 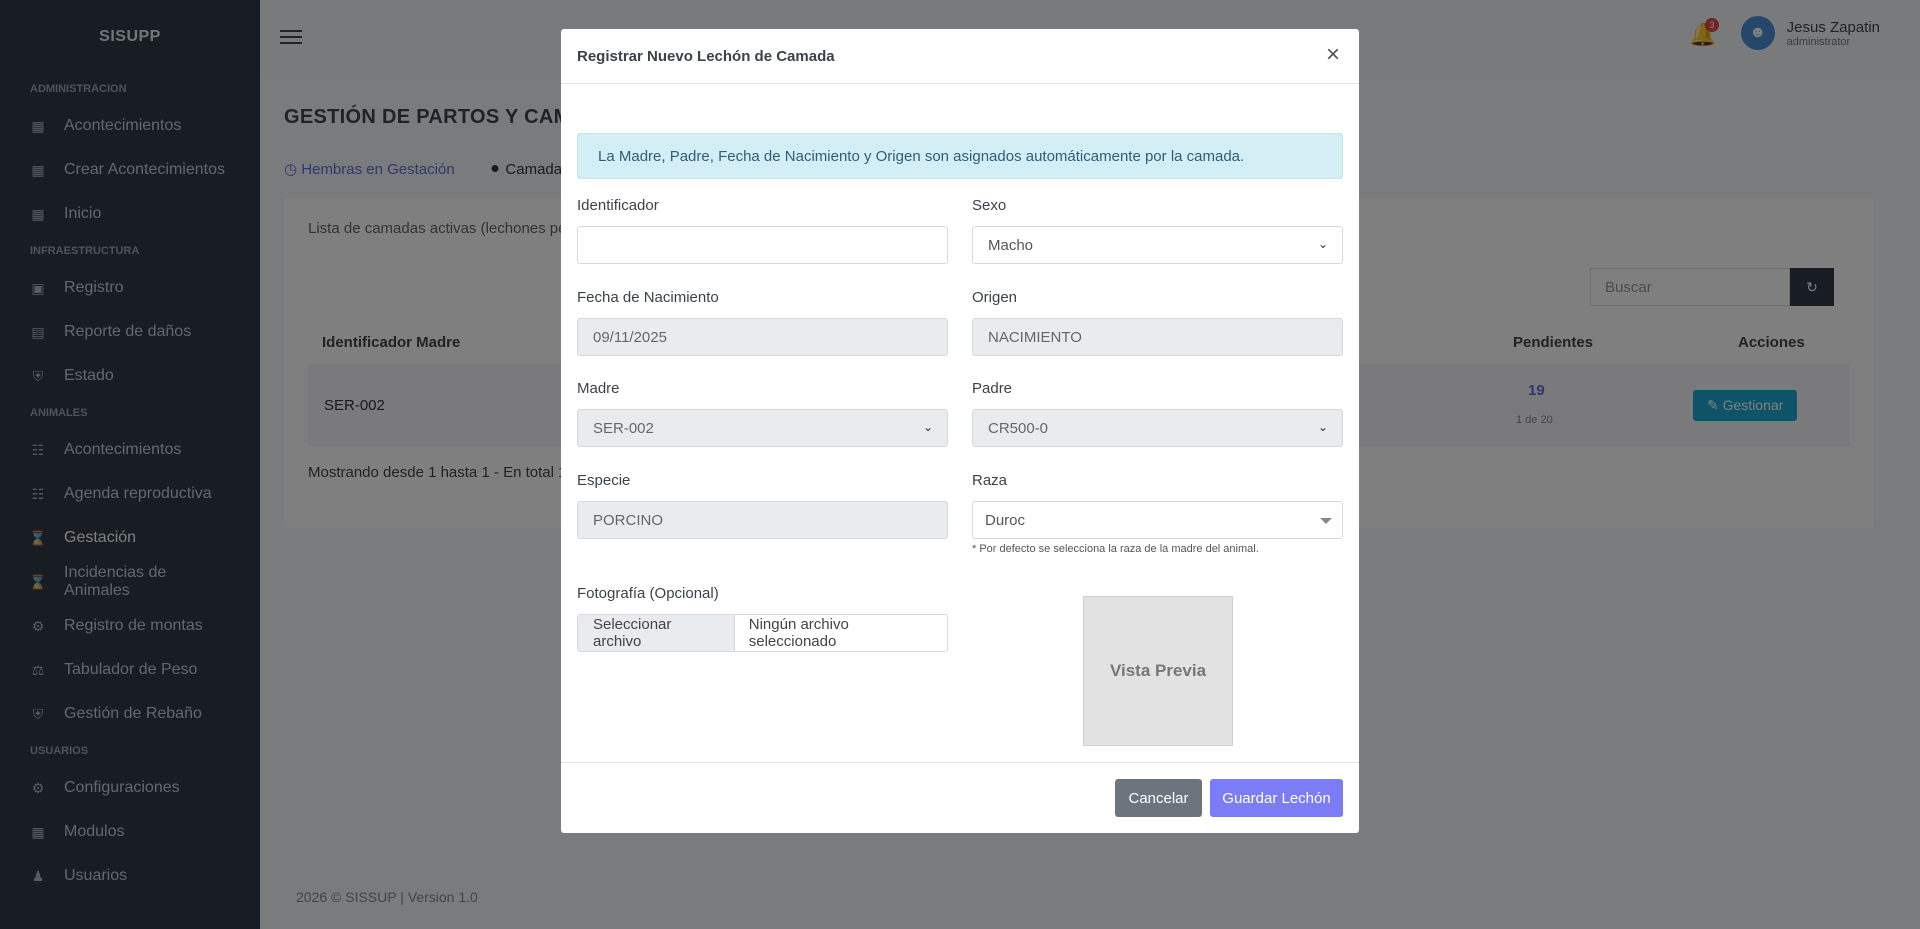 I want to click on save-button: Guardar Lechón, so click(x=1276, y=798).